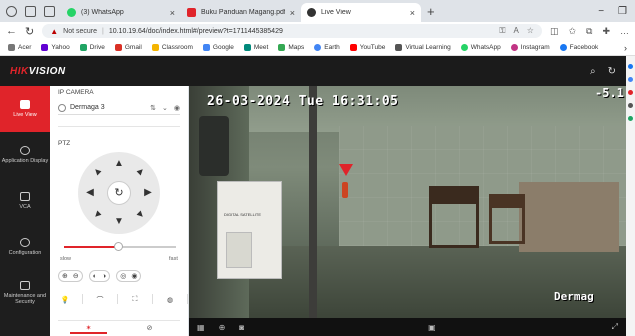 The width and height of the screenshot is (635, 336). What do you see at coordinates (589, 31) in the screenshot?
I see `collections-icon: ⧉` at bounding box center [589, 31].